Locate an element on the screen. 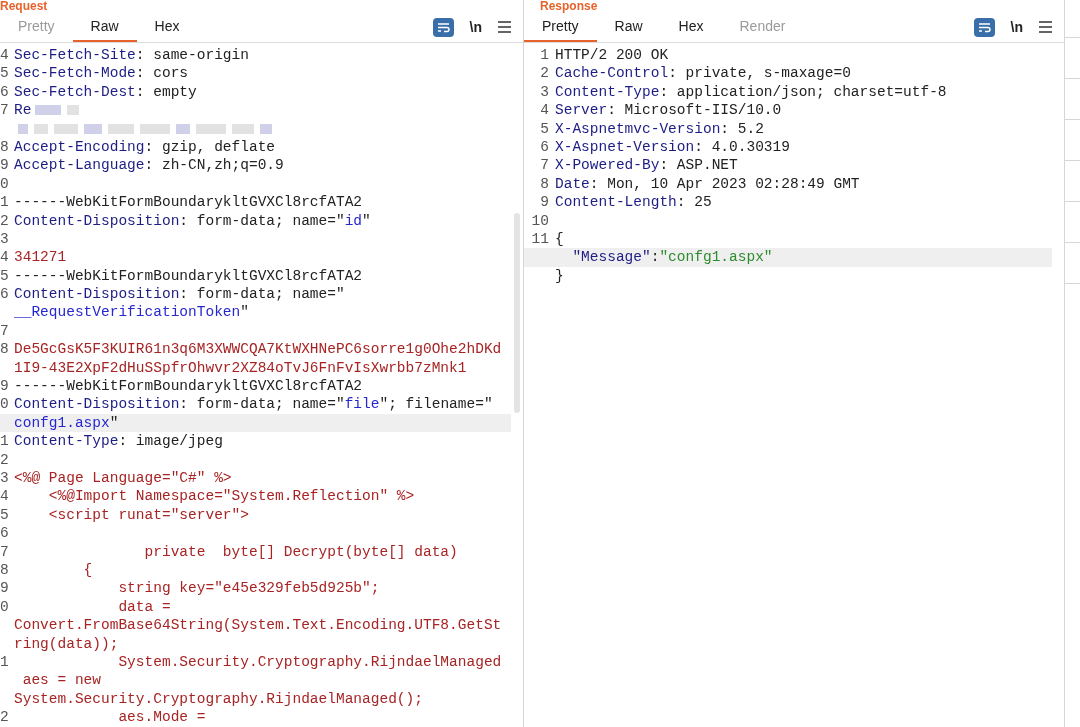 The image size is (1080, 727). code-line: aes.Mode = is located at coordinates (161, 717).